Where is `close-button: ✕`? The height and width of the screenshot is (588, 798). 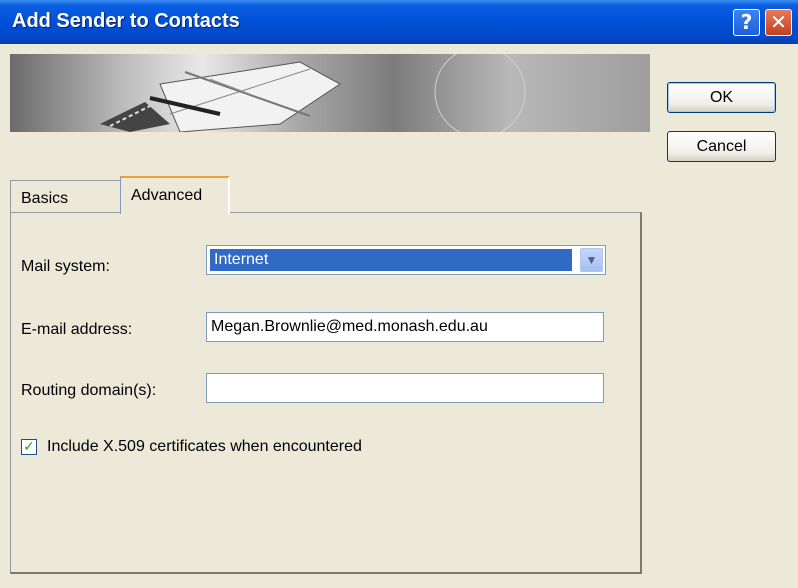
close-button: ✕ is located at coordinates (778, 22).